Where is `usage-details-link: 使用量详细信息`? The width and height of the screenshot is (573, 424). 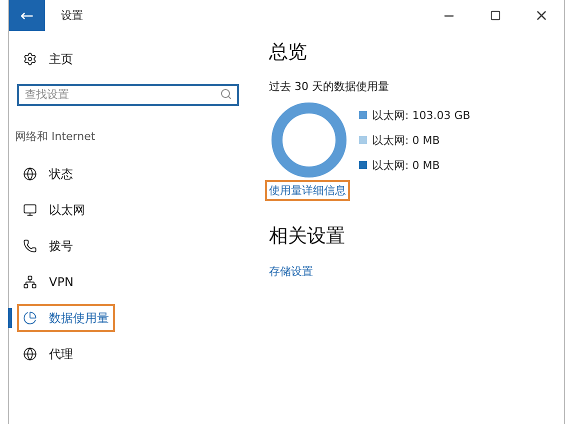 usage-details-link: 使用量详细信息 is located at coordinates (307, 190).